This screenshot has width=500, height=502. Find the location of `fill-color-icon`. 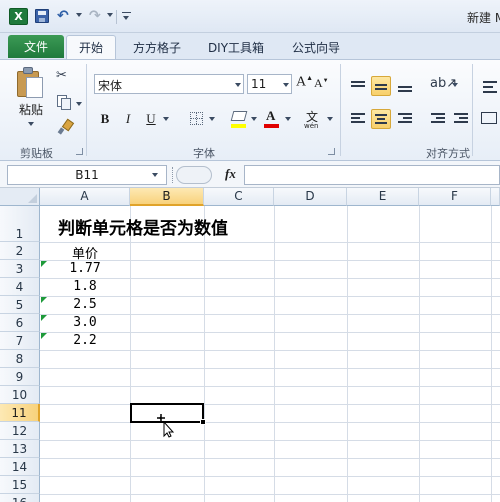

fill-color-icon is located at coordinates (239, 116).